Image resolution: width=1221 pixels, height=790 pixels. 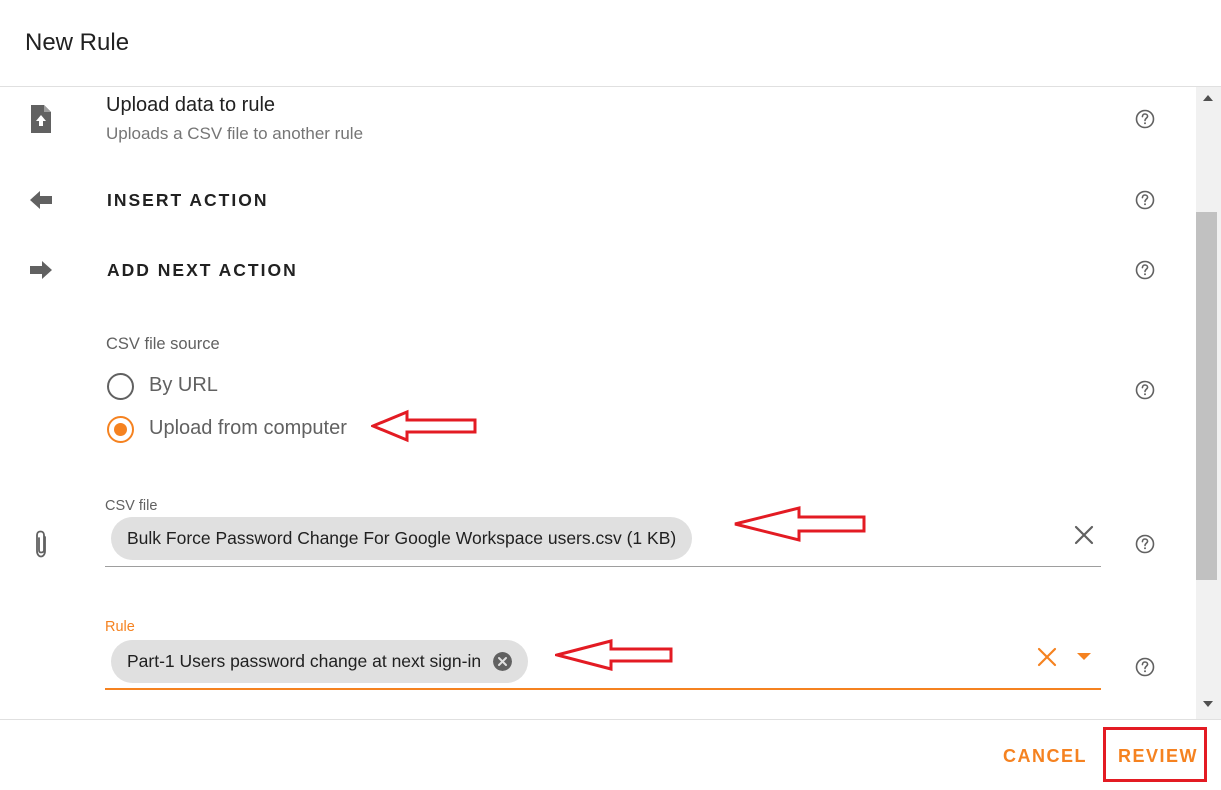 What do you see at coordinates (163, 344) in the screenshot?
I see `csv-source-label: CSV file source` at bounding box center [163, 344].